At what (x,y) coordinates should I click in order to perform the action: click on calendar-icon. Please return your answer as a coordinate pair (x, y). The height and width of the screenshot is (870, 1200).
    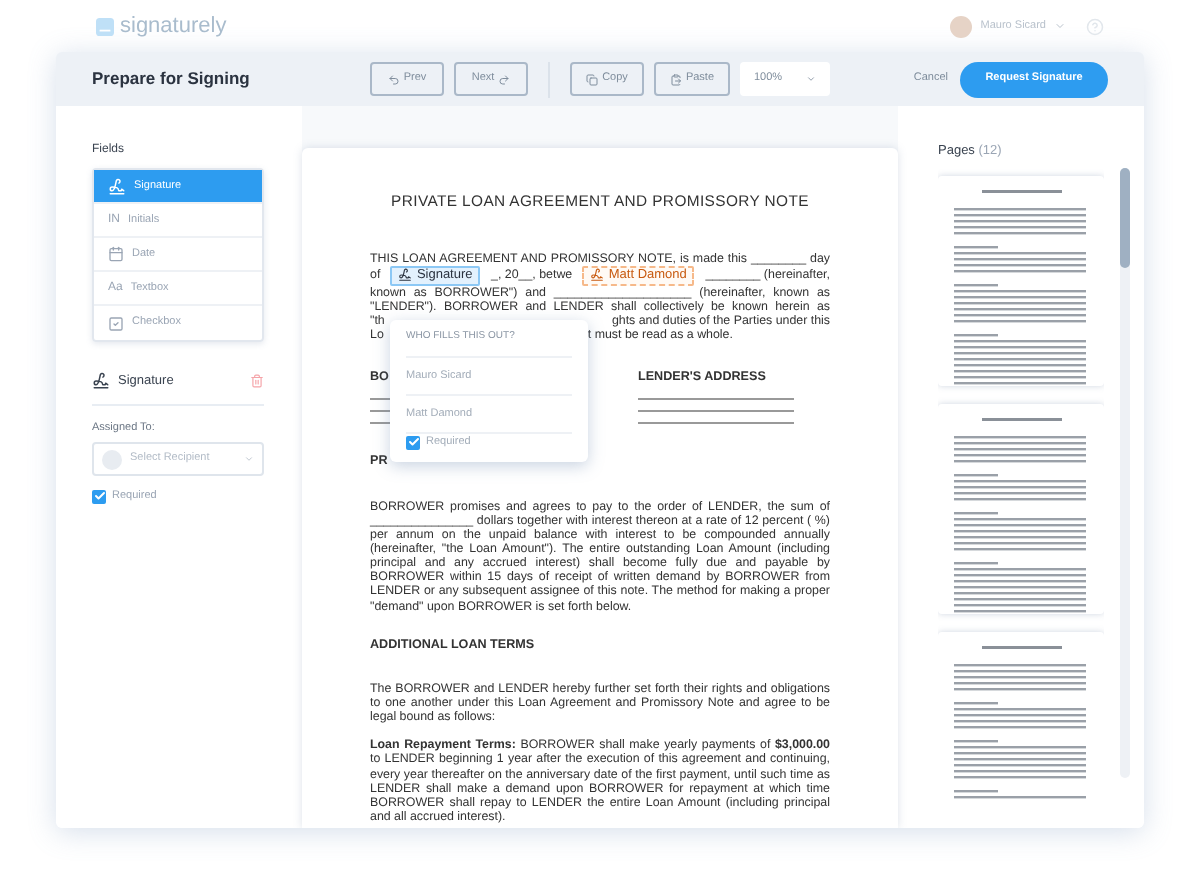
    Looking at the image, I should click on (116, 254).